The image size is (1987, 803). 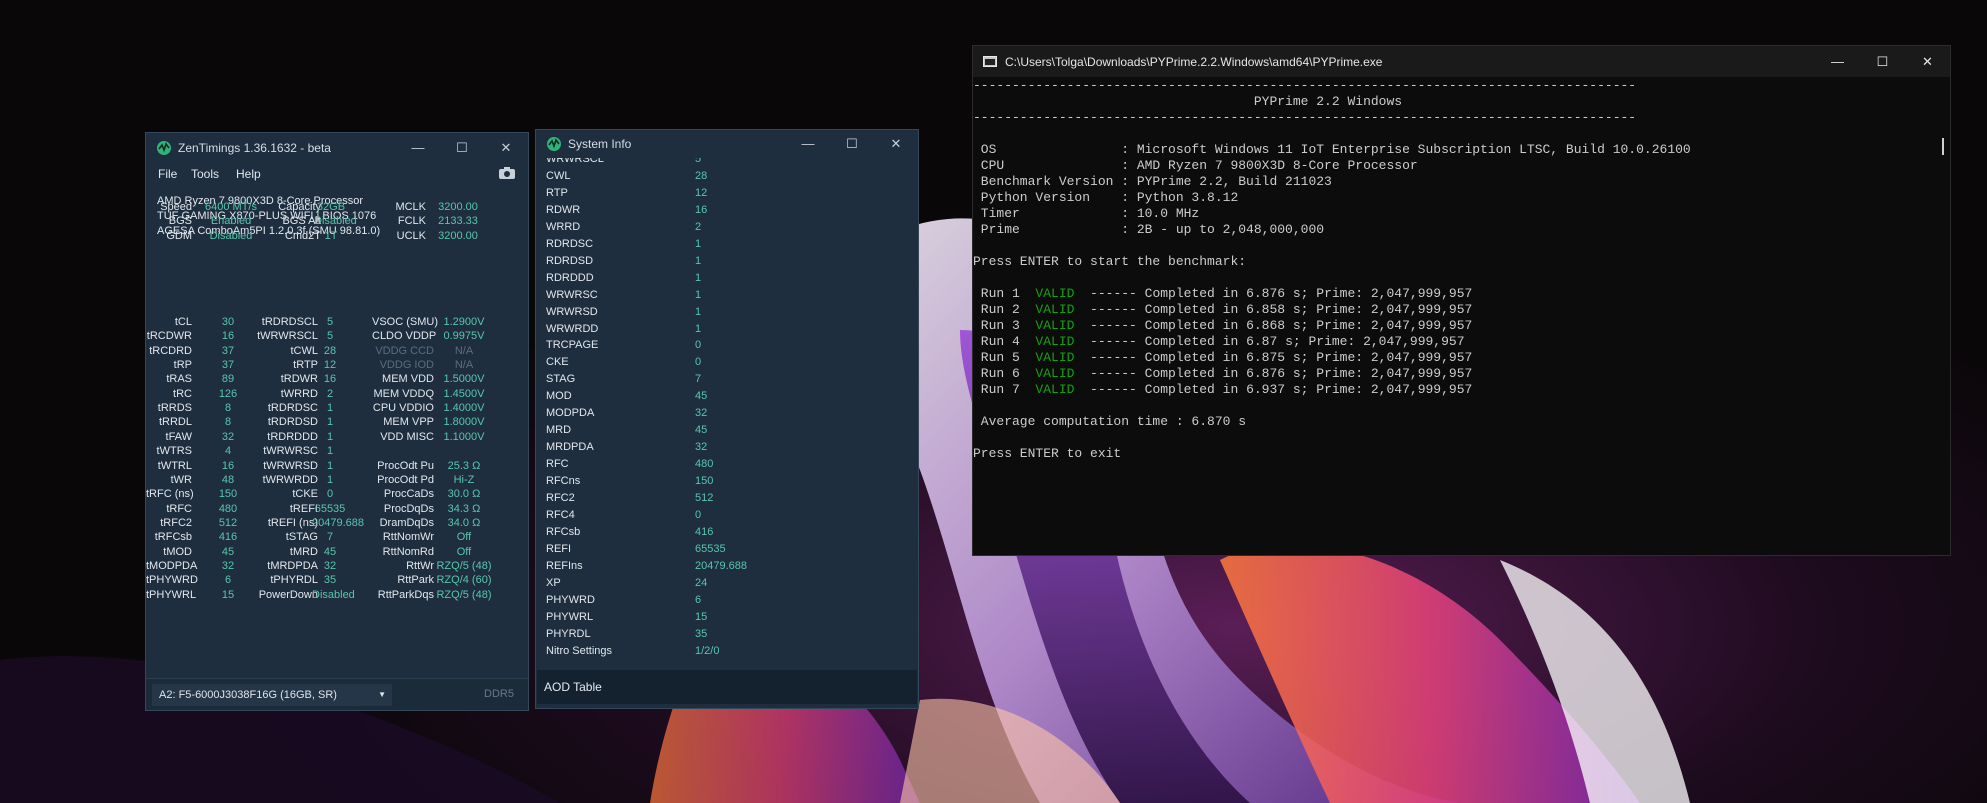 What do you see at coordinates (723, 329) in the screenshot?
I see `system-info-row: WRWRDD 1` at bounding box center [723, 329].